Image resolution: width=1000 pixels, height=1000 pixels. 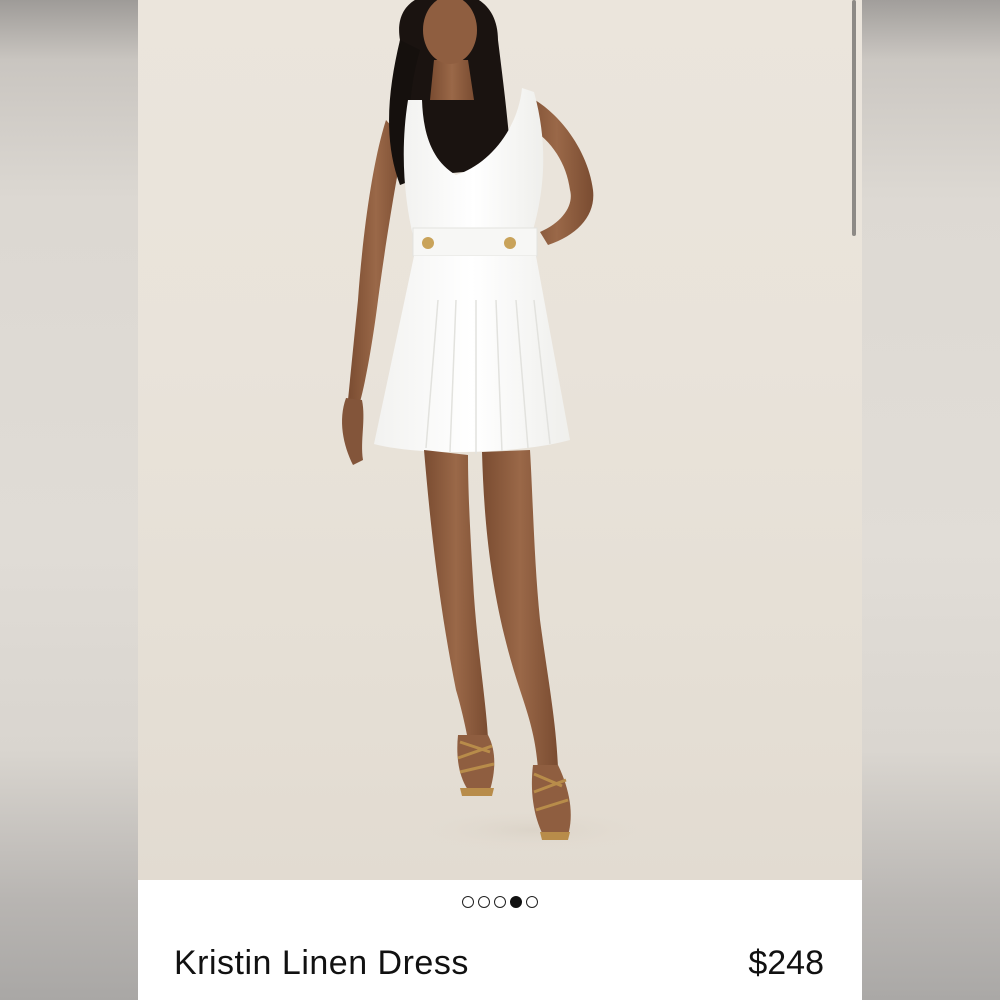 What do you see at coordinates (321, 963) in the screenshot?
I see `product-name: Kristin Linen Dress` at bounding box center [321, 963].